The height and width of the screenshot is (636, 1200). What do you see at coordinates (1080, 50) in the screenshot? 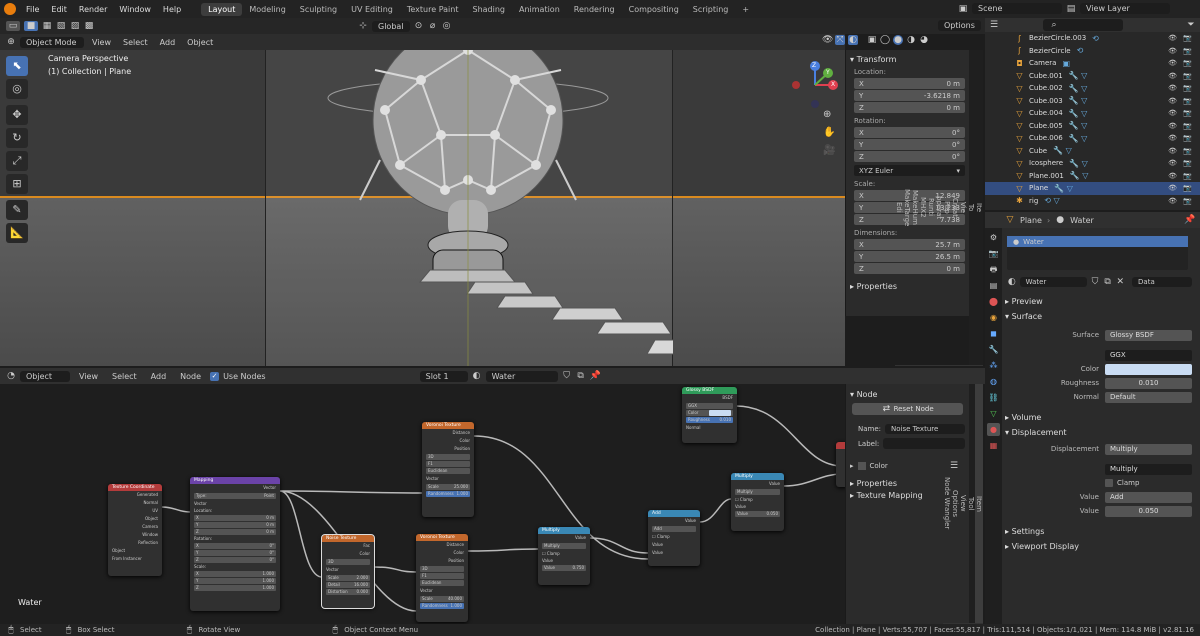
I see `data-link-icon: ⟲` at bounding box center [1080, 50].